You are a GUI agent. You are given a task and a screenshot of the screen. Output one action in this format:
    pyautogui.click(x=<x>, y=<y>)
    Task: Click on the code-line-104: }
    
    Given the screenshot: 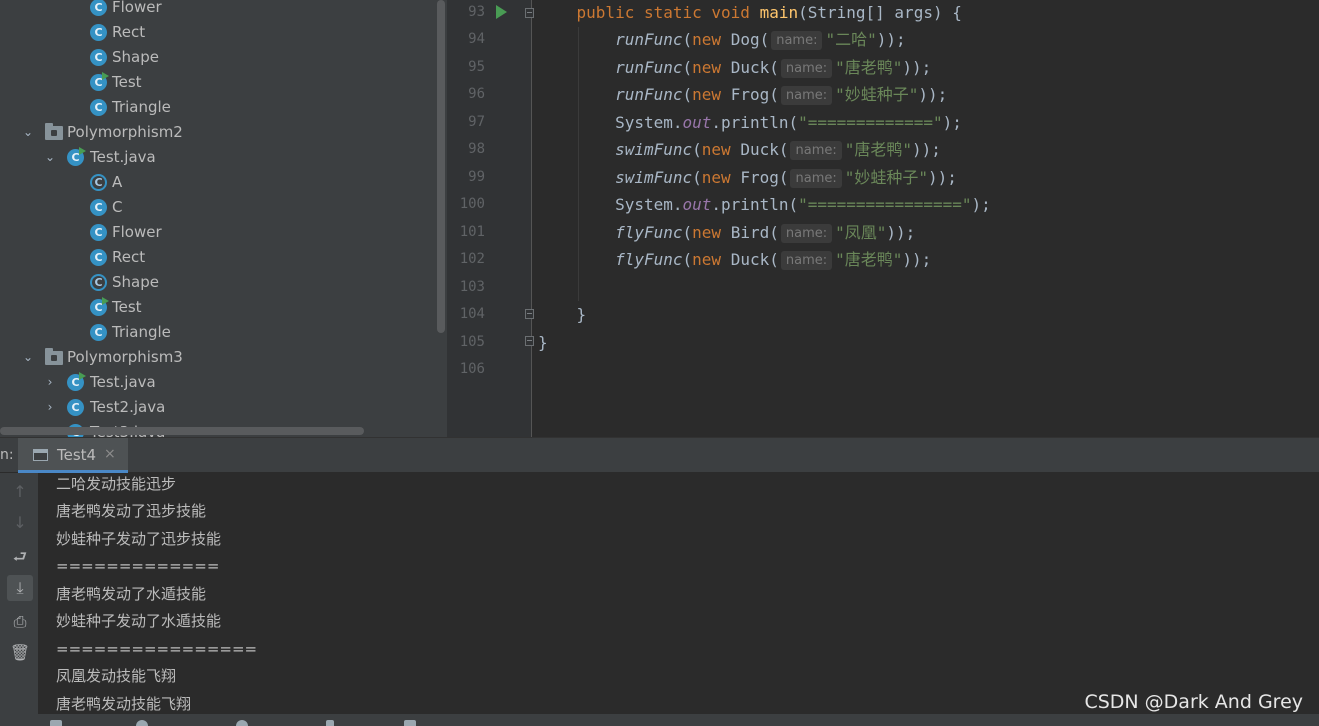 What is the action you would take?
    pyautogui.click(x=562, y=314)
    